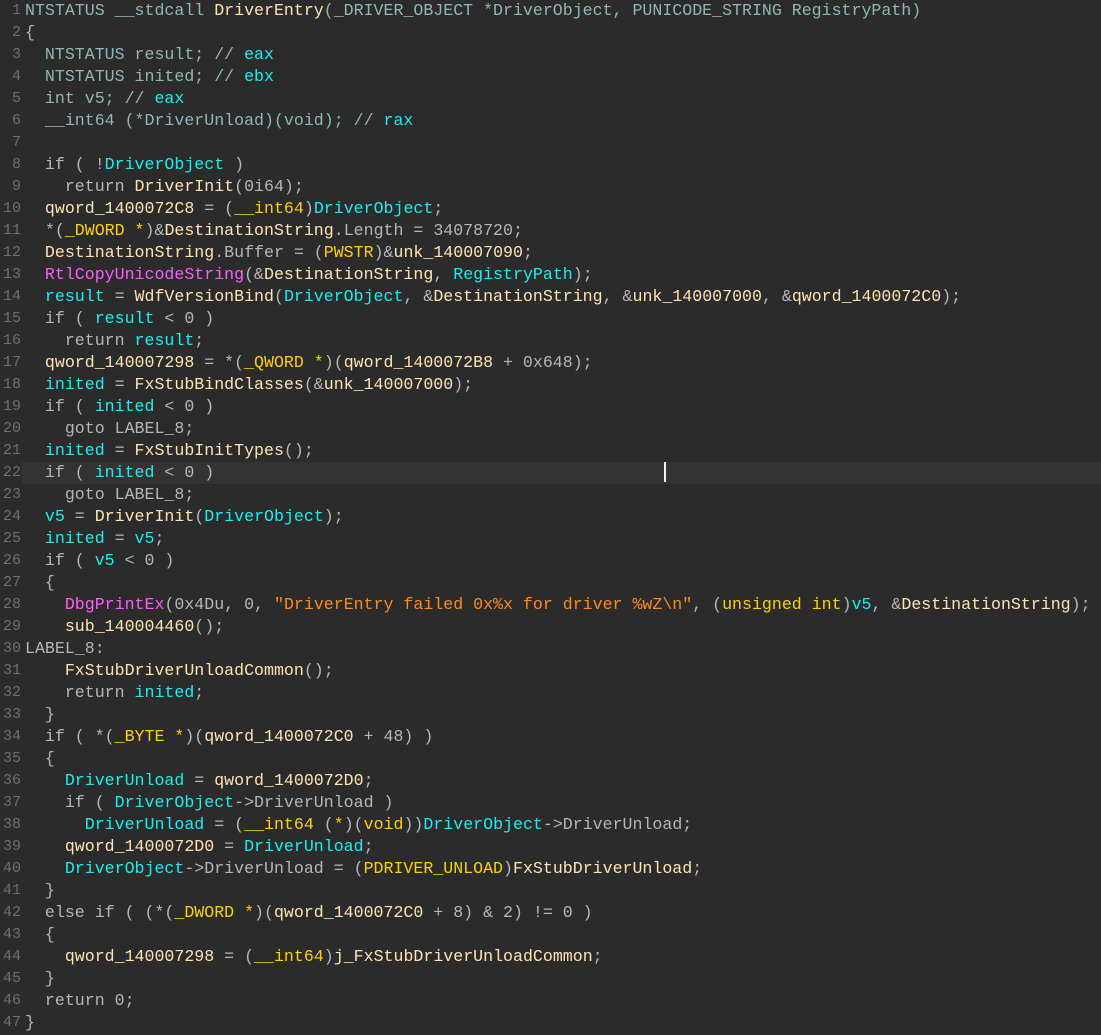 The height and width of the screenshot is (1035, 1101). Describe the element at coordinates (119, 362) in the screenshot. I see `code-token: qword_140007298` at that location.